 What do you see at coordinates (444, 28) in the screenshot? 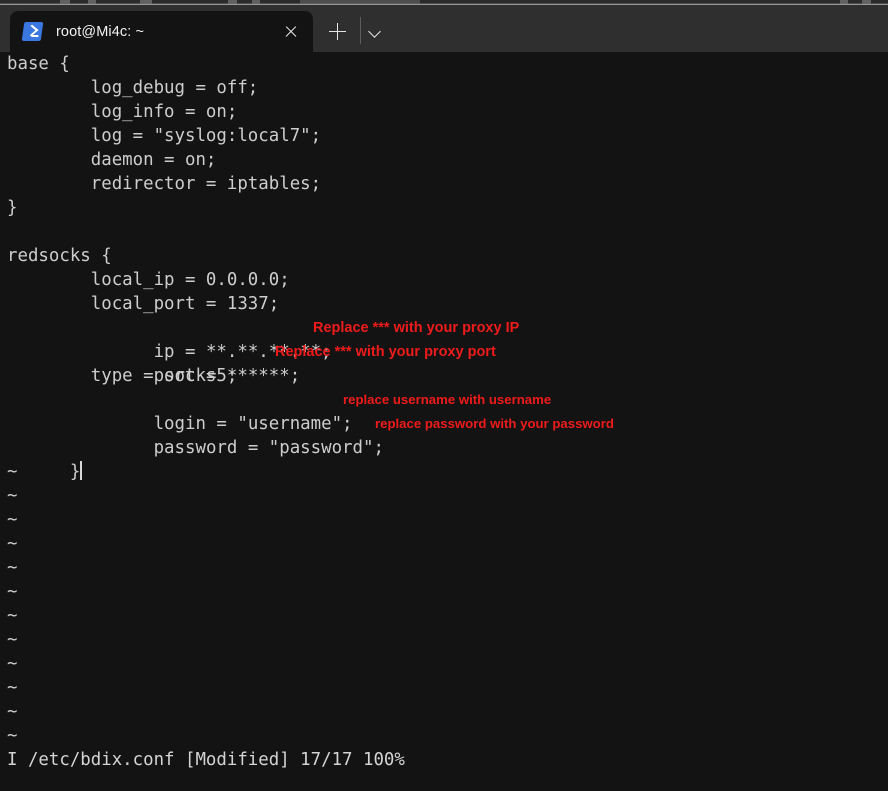
I see `title-bar: root@Mi4c: ~` at bounding box center [444, 28].